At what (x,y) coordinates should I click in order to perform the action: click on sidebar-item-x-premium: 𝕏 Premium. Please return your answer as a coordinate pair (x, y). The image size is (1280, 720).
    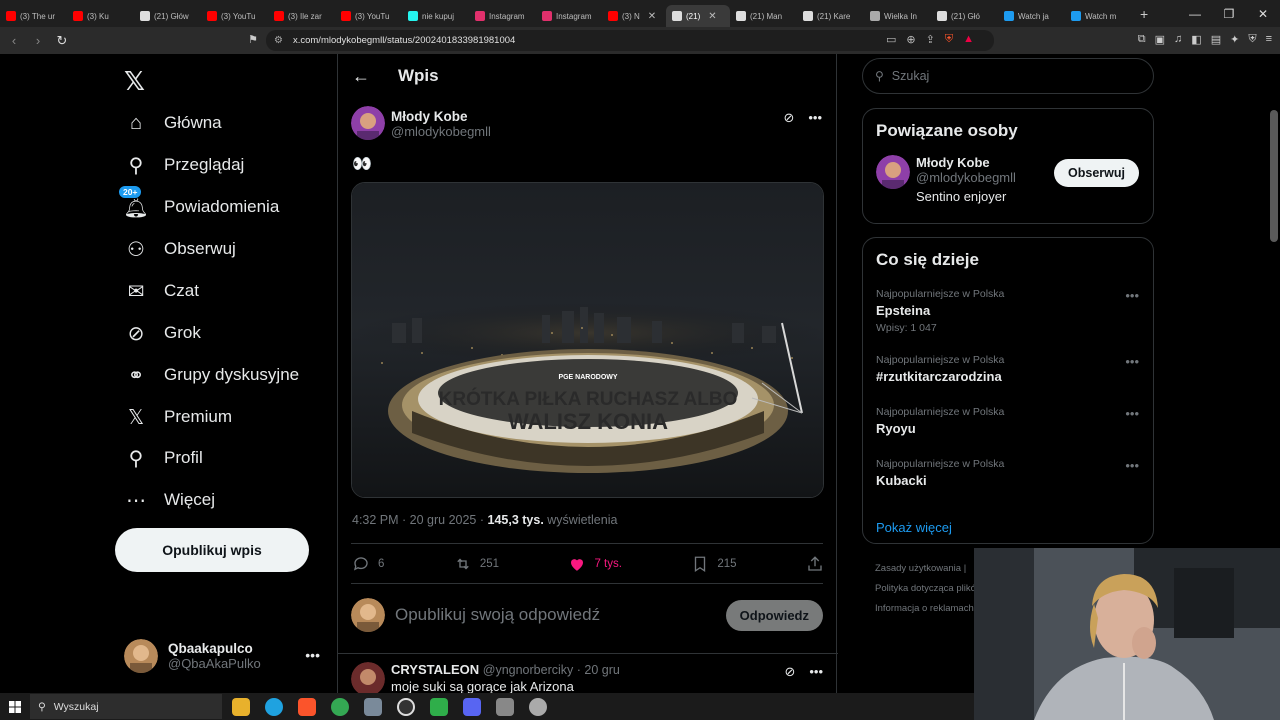
    Looking at the image, I should click on (178, 417).